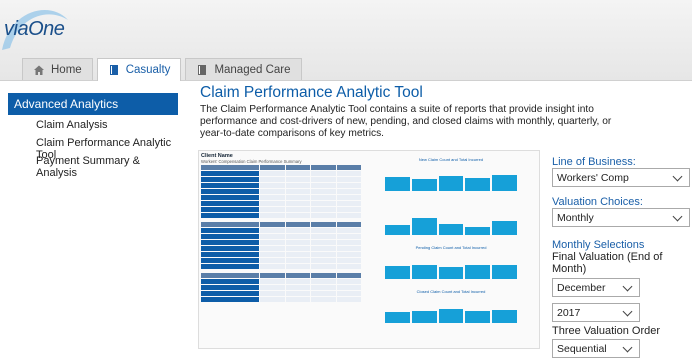  Describe the element at coordinates (606, 331) in the screenshot. I see `three-valuation-order-label: Three Valuation Order` at that location.